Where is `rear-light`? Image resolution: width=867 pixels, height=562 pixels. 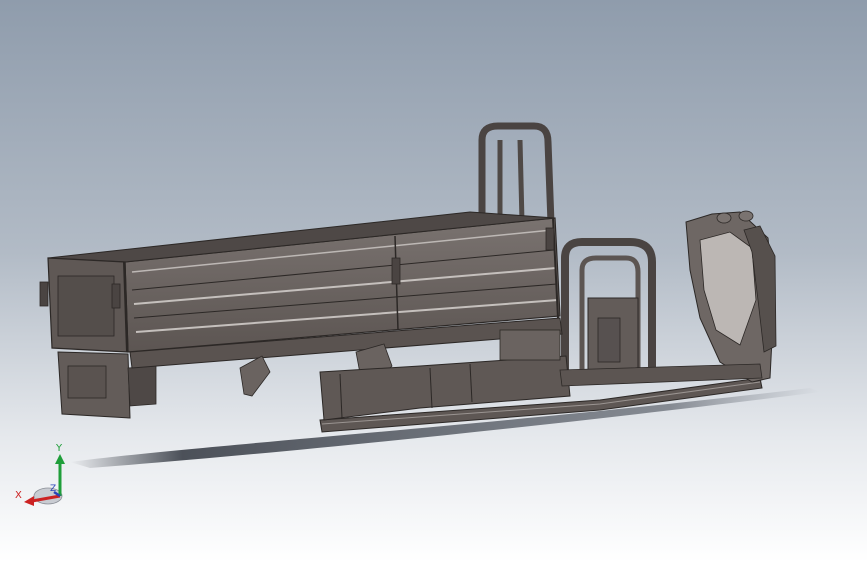 rear-light is located at coordinates (142, 386).